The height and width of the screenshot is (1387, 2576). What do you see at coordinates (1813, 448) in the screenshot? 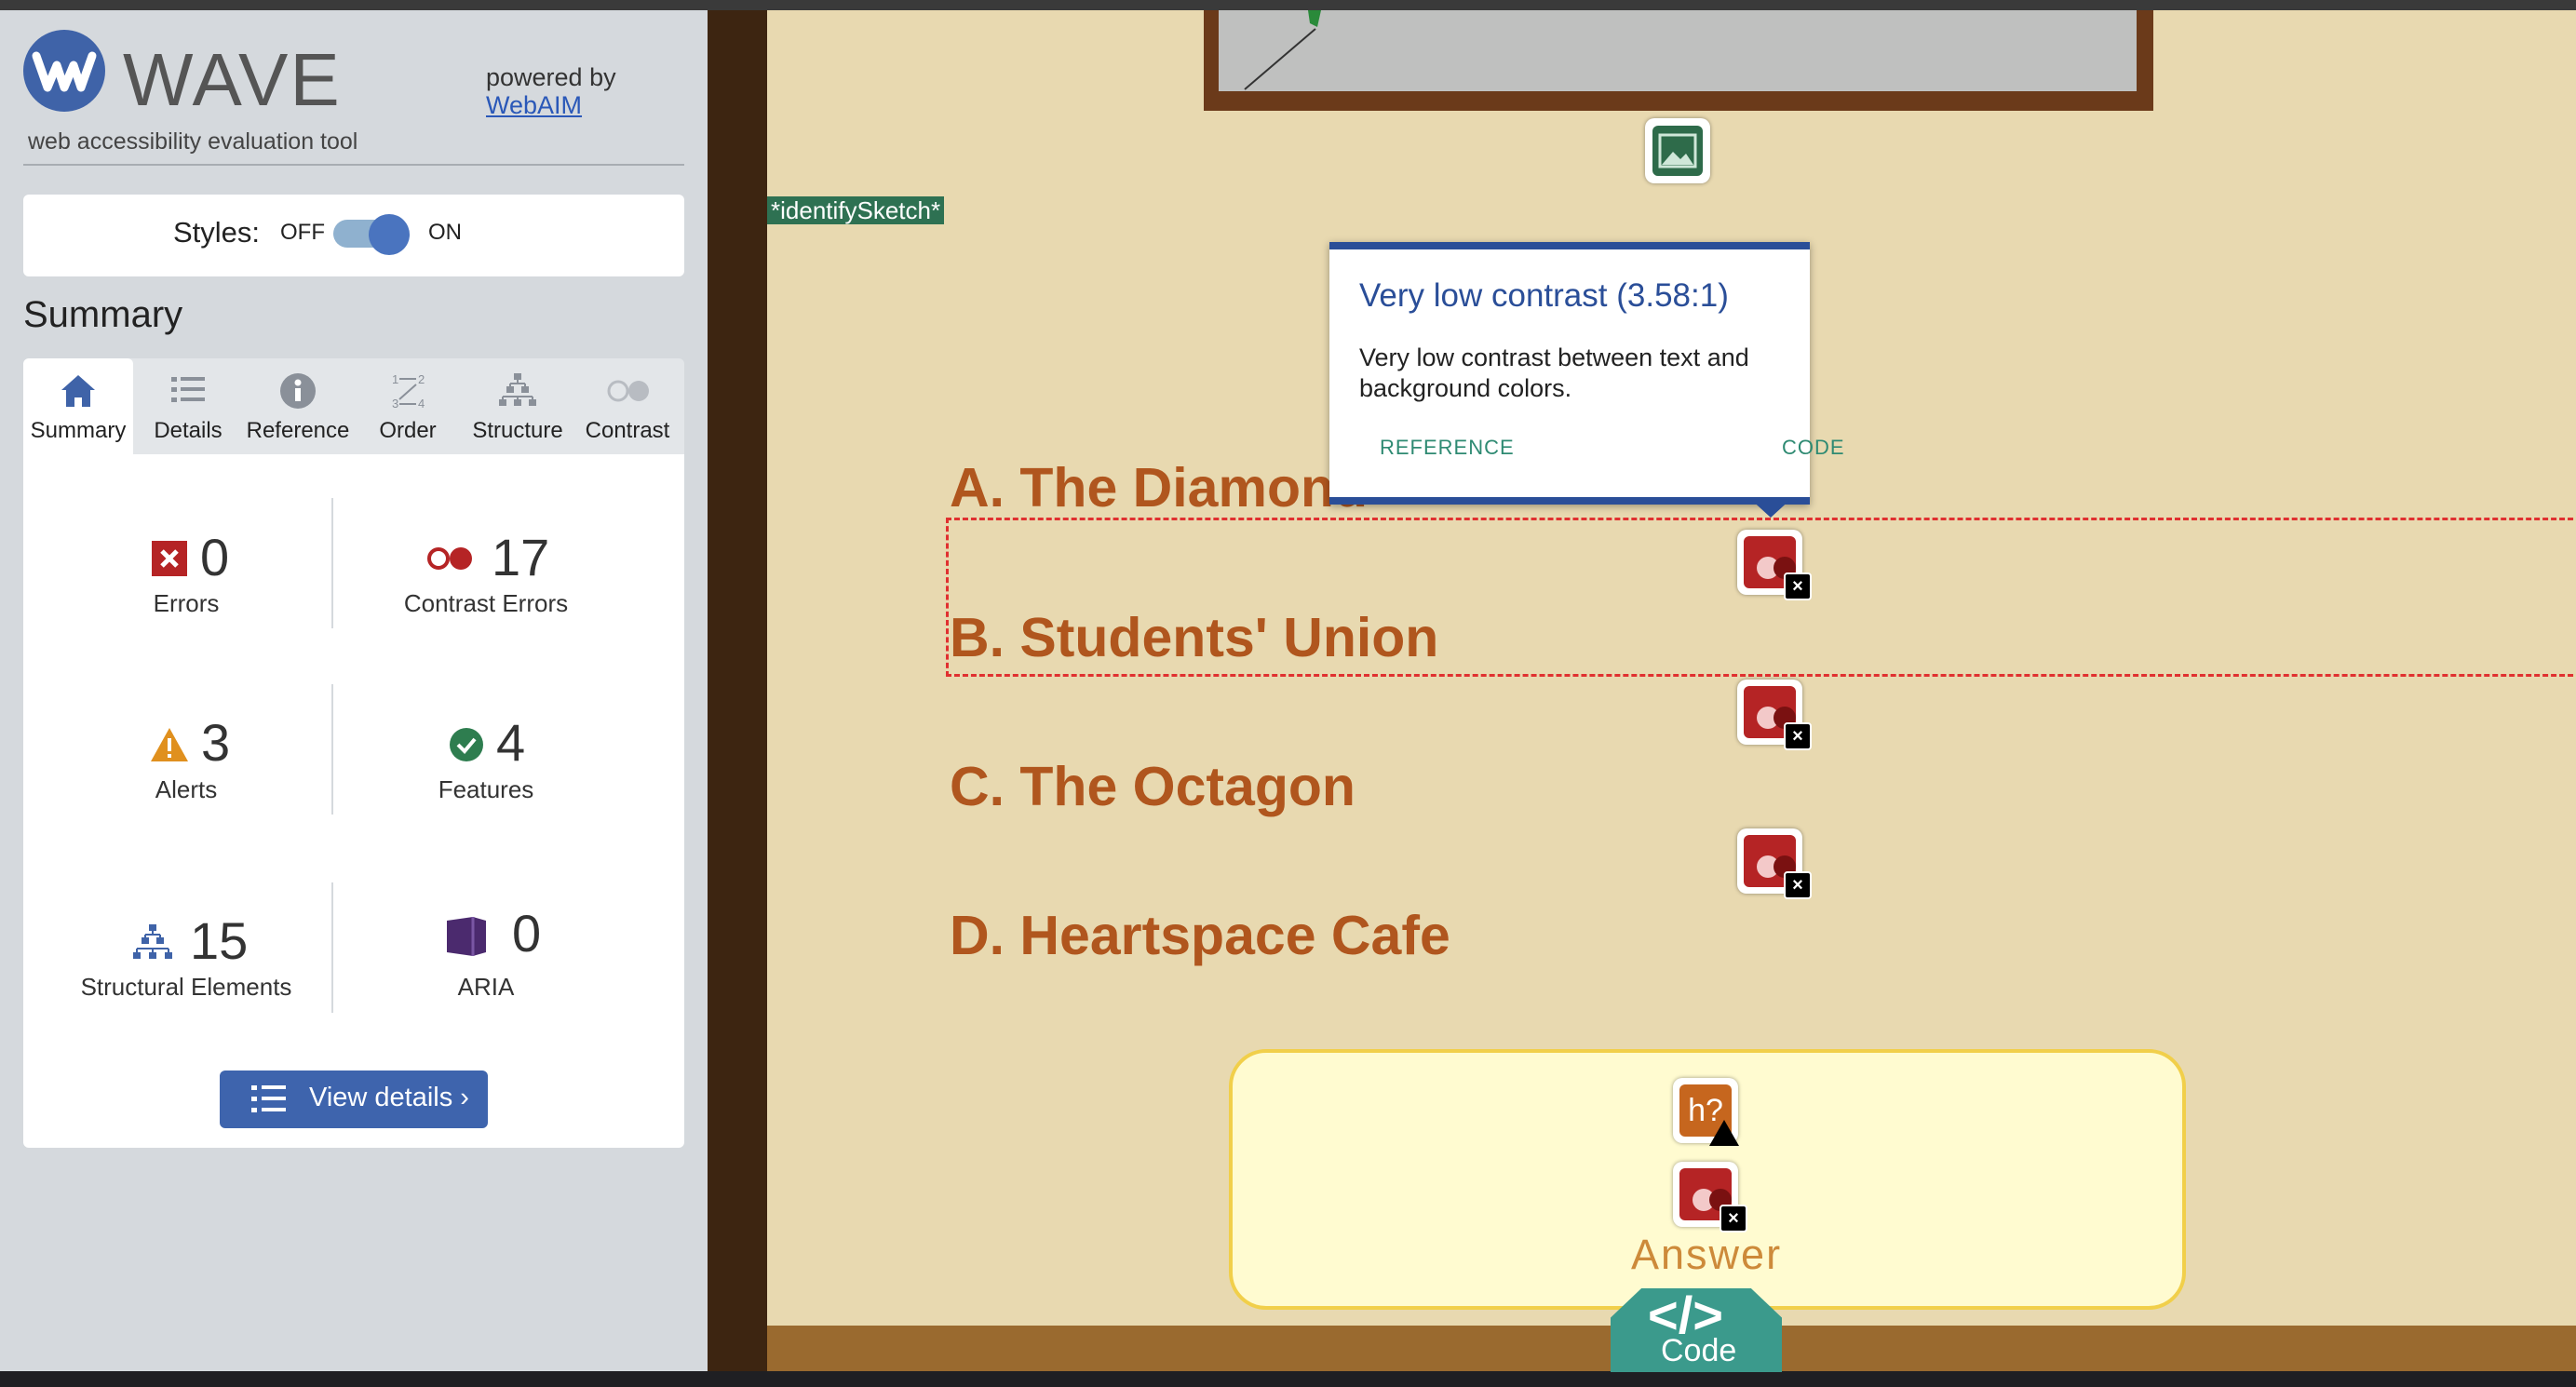
I see `code-link: CODE` at bounding box center [1813, 448].